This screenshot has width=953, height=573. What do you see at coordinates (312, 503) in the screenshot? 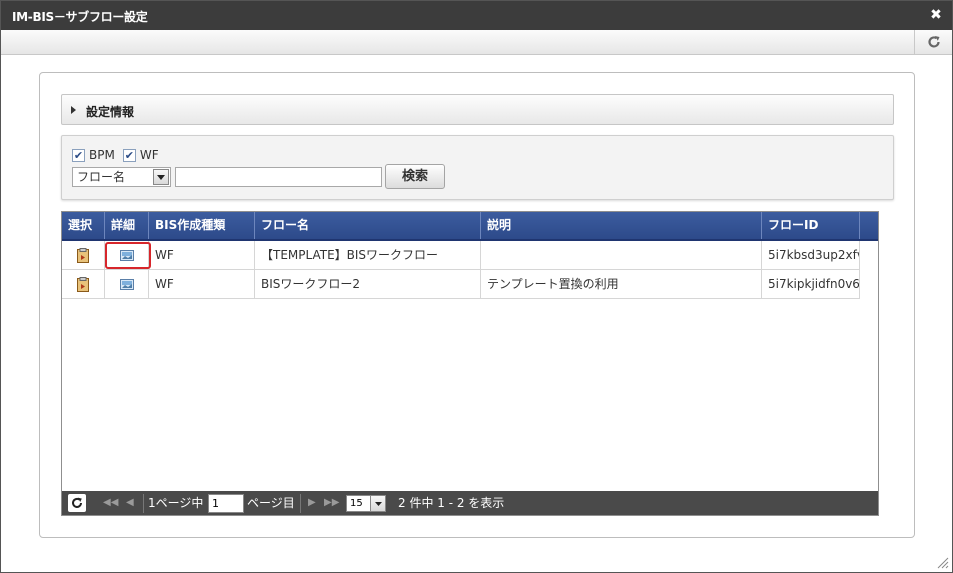
I see `next-page-icon: ▶` at bounding box center [312, 503].